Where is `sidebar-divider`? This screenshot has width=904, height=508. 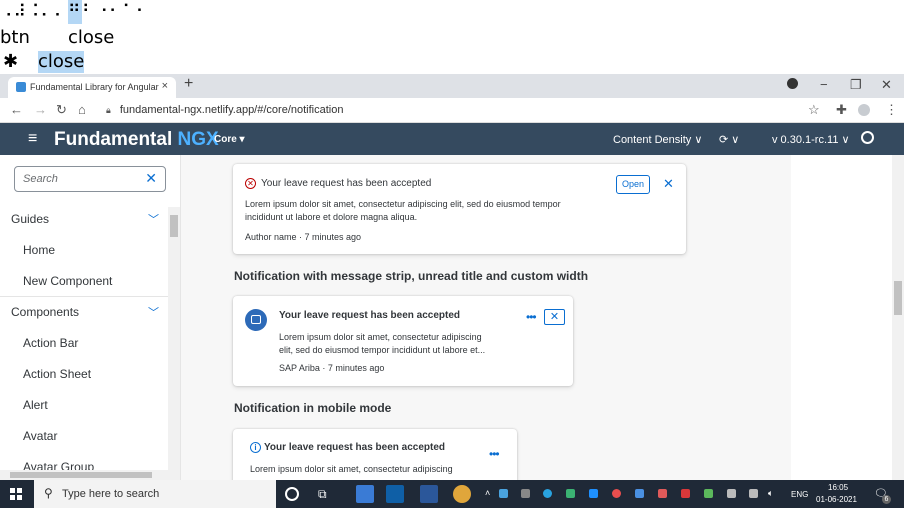
sidebar-divider is located at coordinates (84, 296).